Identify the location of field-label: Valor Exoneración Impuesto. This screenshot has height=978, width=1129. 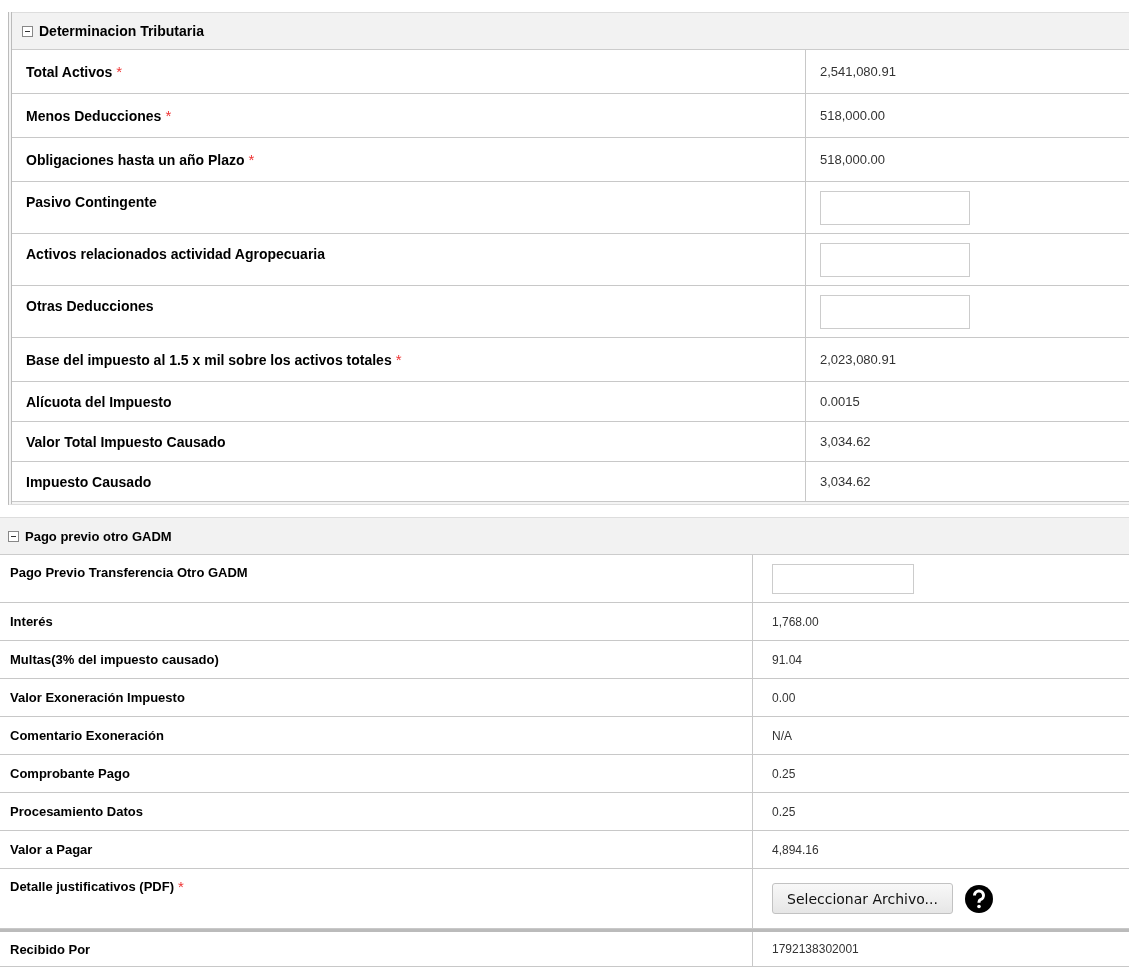
(97, 697).